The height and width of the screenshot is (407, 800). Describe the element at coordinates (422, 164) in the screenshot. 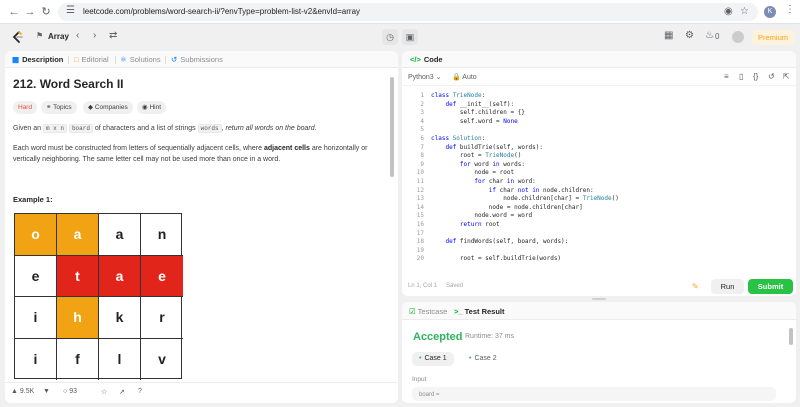

I see `line-number: 9` at that location.